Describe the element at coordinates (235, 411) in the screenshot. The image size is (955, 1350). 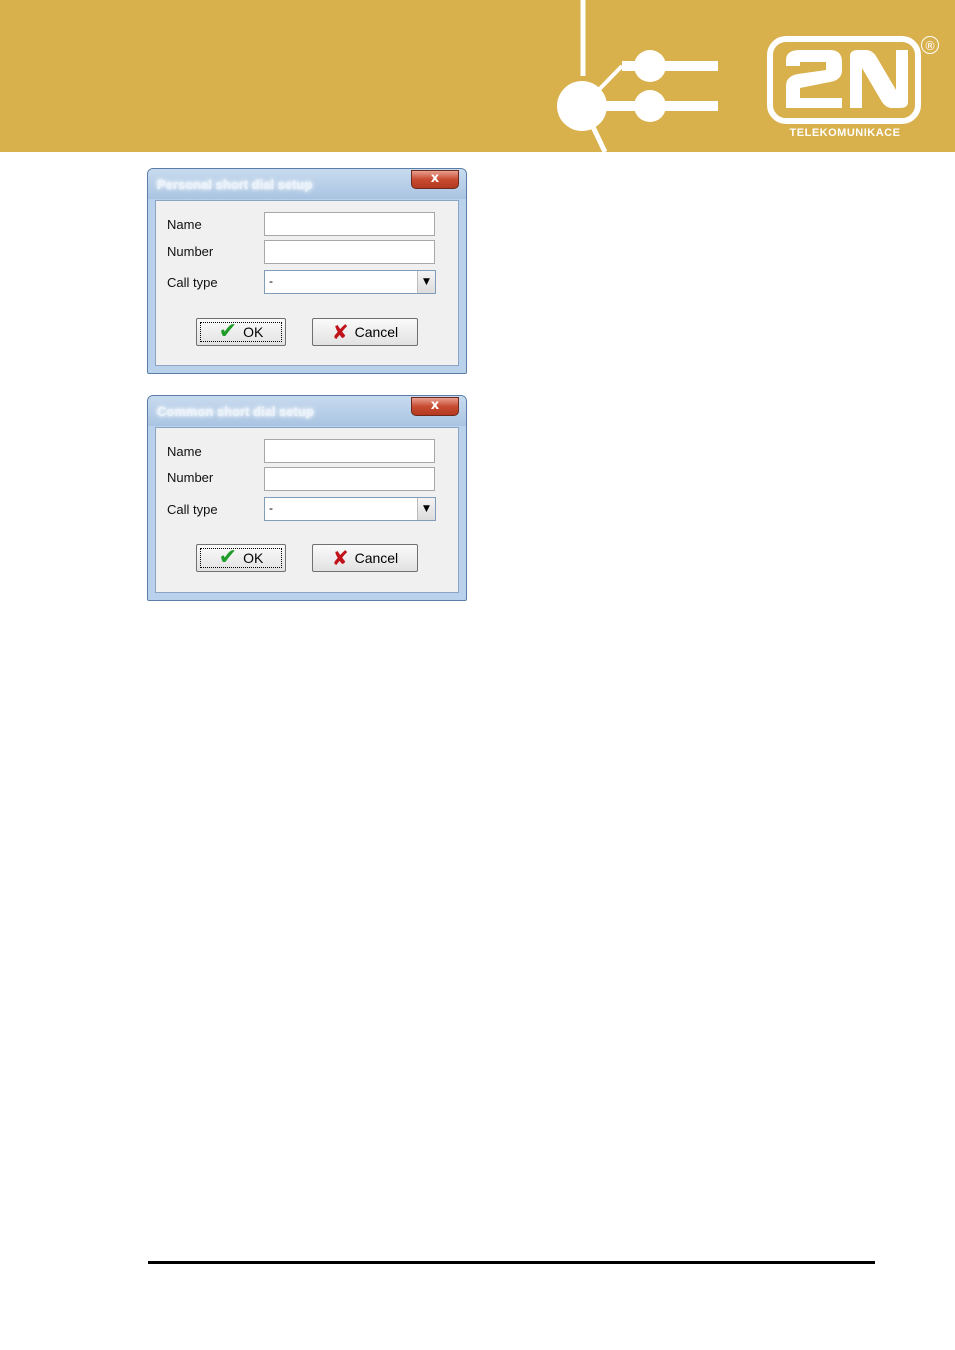
I see `dialog-title: Common short dial setup` at that location.